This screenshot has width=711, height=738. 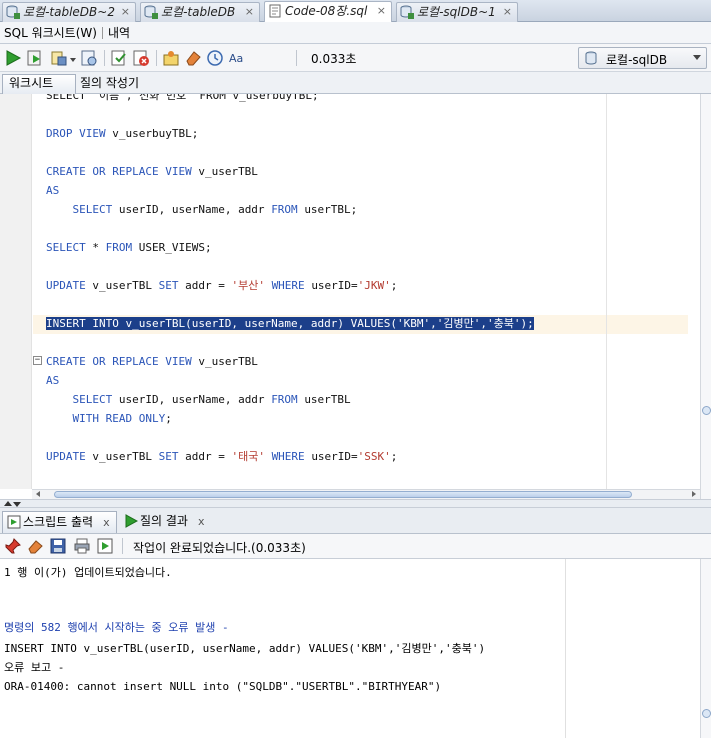 I want to click on run-script-icon, so click(x=35, y=58).